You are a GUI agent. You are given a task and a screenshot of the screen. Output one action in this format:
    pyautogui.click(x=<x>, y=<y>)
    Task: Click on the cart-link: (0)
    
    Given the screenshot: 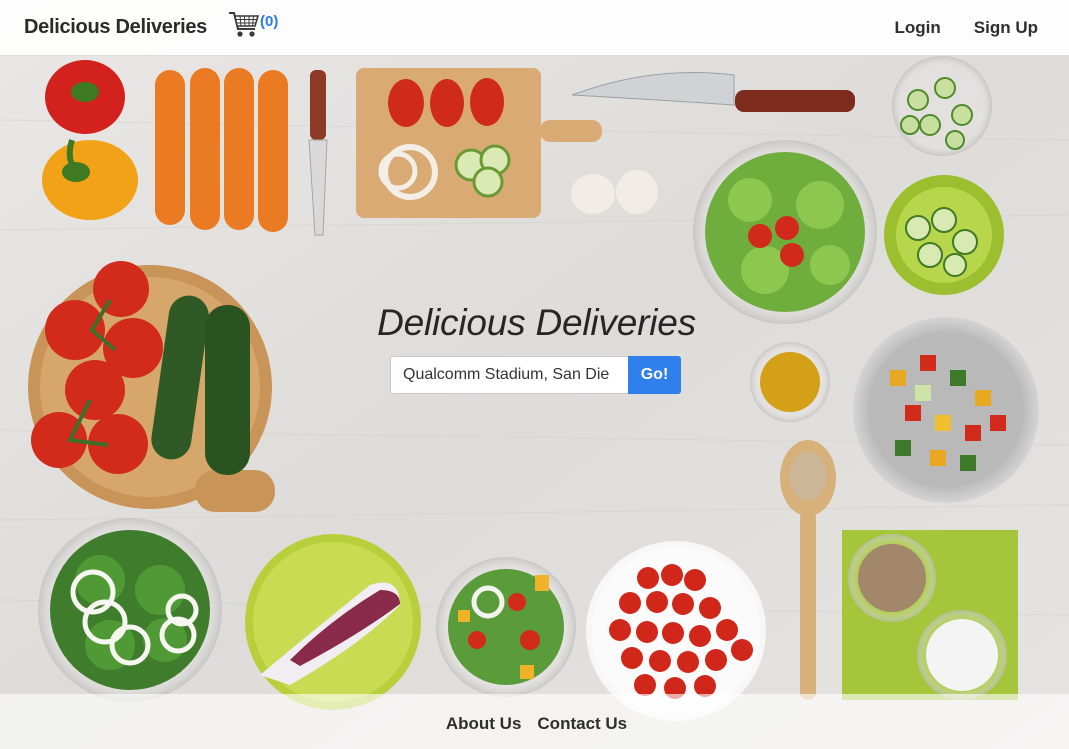 What is the action you would take?
    pyautogui.click(x=253, y=25)
    